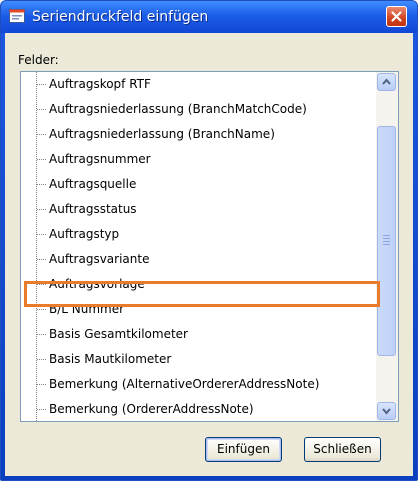 The width and height of the screenshot is (418, 481). Describe the element at coordinates (162, 134) in the screenshot. I see `list-item-label: Auftragsniederlassung (BranchName)` at that location.